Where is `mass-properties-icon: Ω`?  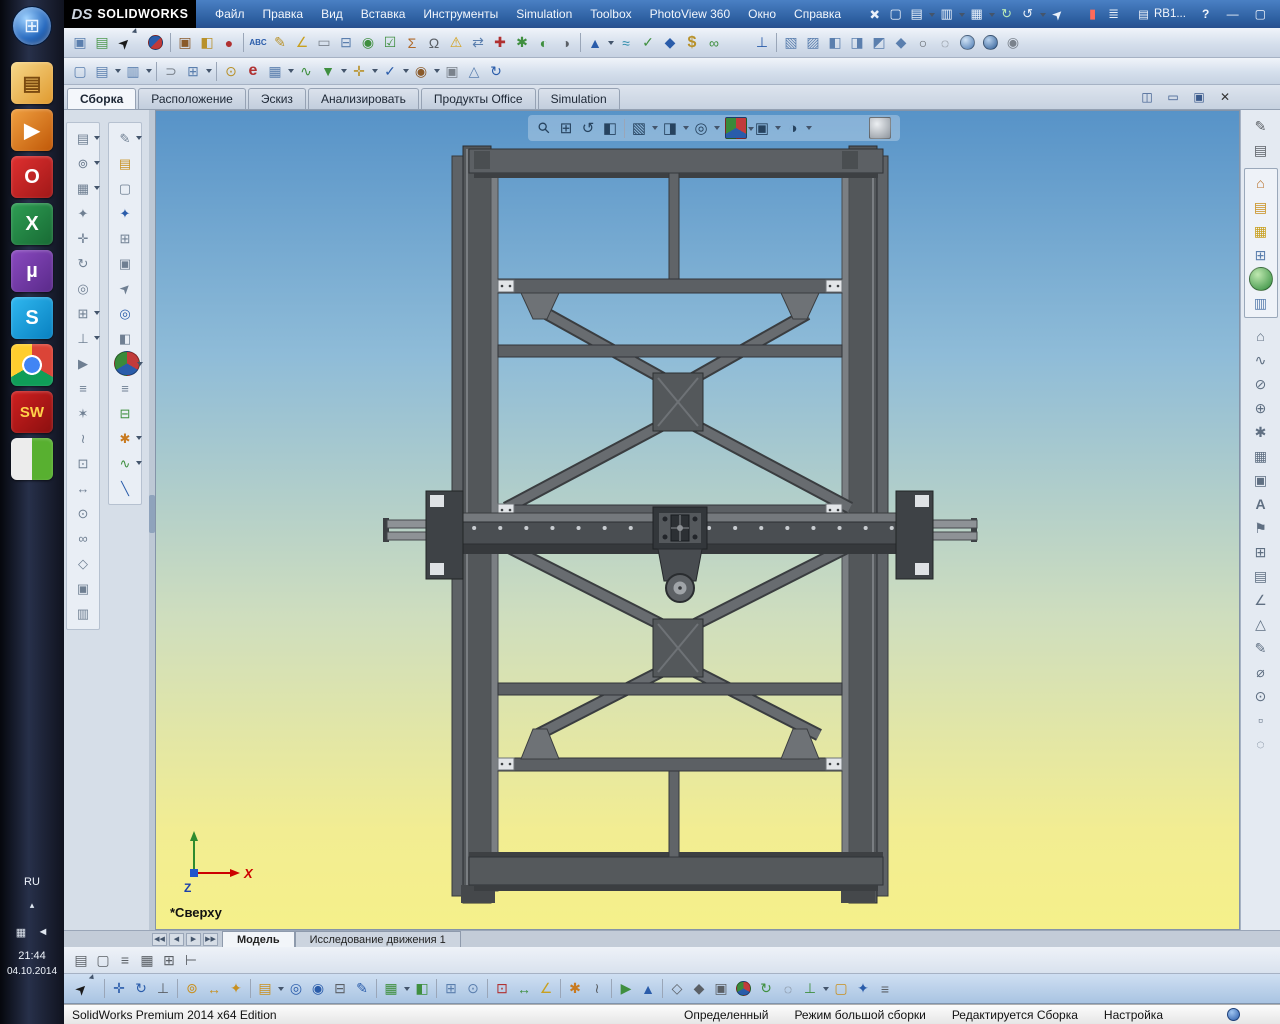
mass-properties-icon: Ω is located at coordinates (434, 43).